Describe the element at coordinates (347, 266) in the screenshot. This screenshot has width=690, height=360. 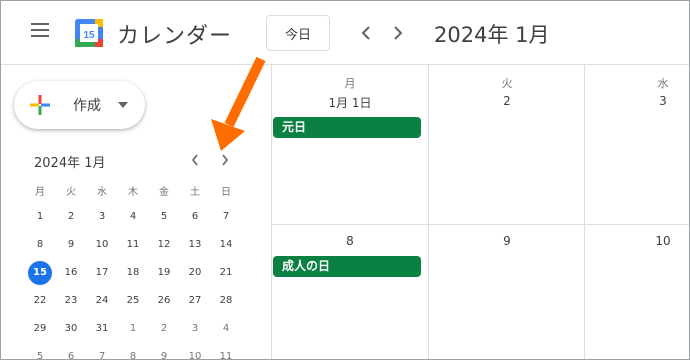
I see `event-chip-jan-8: 成人の日` at that location.